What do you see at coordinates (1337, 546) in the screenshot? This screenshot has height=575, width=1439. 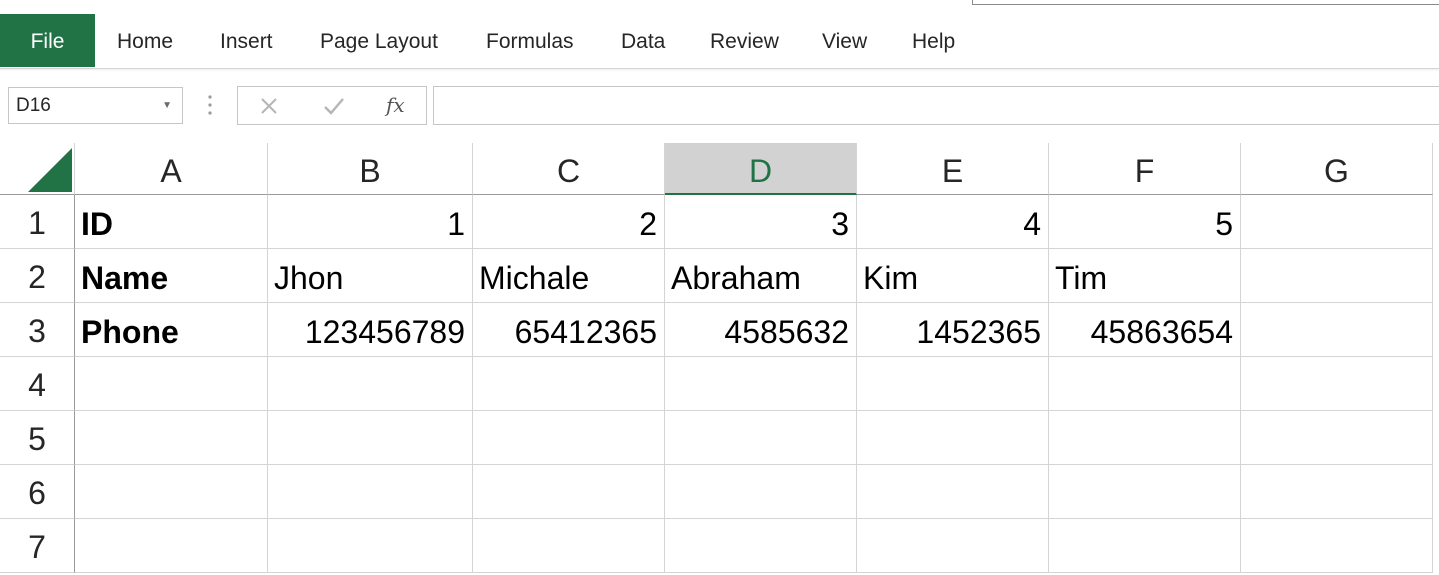 I see `cell-g7` at bounding box center [1337, 546].